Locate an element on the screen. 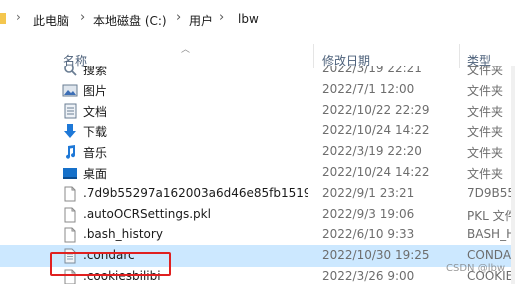 The image size is (515, 284). file-modified-date: 2022/3/19 22:20 is located at coordinates (372, 151).